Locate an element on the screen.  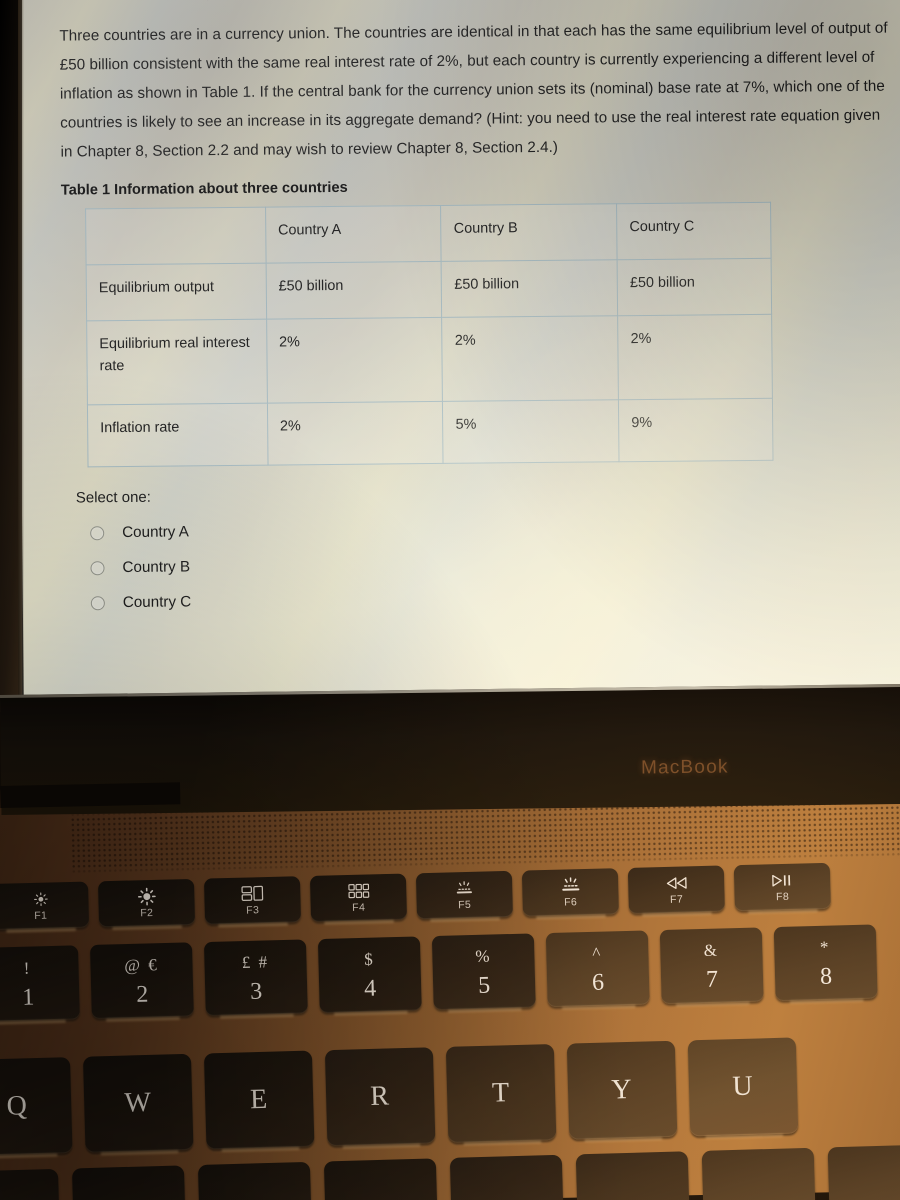
key-6: ^ 6 is located at coordinates (597, 969).